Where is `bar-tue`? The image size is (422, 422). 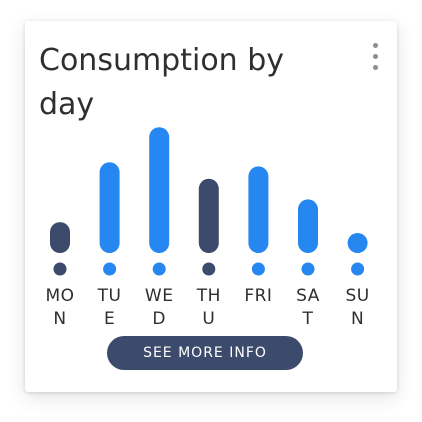 bar-tue is located at coordinates (109, 207).